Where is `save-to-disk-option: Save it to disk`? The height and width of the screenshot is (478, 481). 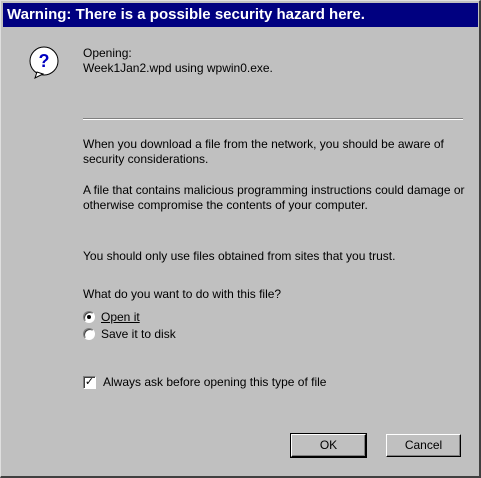
save-to-disk-option: Save it to disk is located at coordinates (129, 334).